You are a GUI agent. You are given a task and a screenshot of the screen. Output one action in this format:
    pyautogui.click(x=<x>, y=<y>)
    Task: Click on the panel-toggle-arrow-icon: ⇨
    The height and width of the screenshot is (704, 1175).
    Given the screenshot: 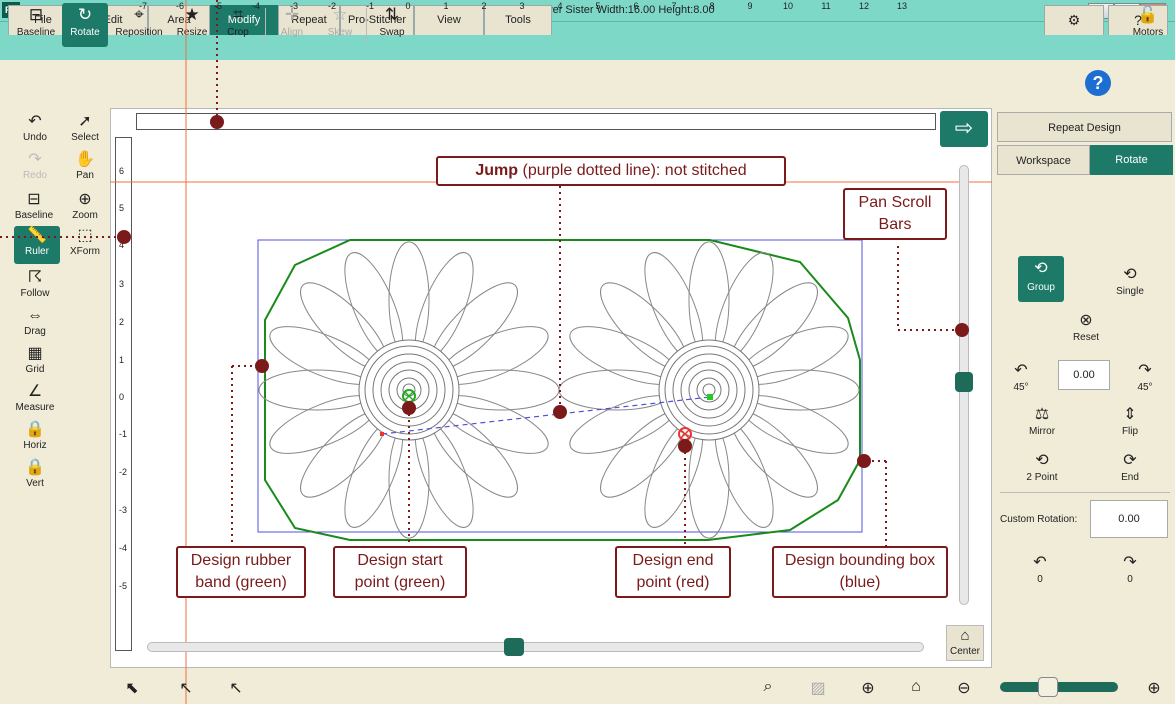 What is the action you would take?
    pyautogui.click(x=964, y=129)
    